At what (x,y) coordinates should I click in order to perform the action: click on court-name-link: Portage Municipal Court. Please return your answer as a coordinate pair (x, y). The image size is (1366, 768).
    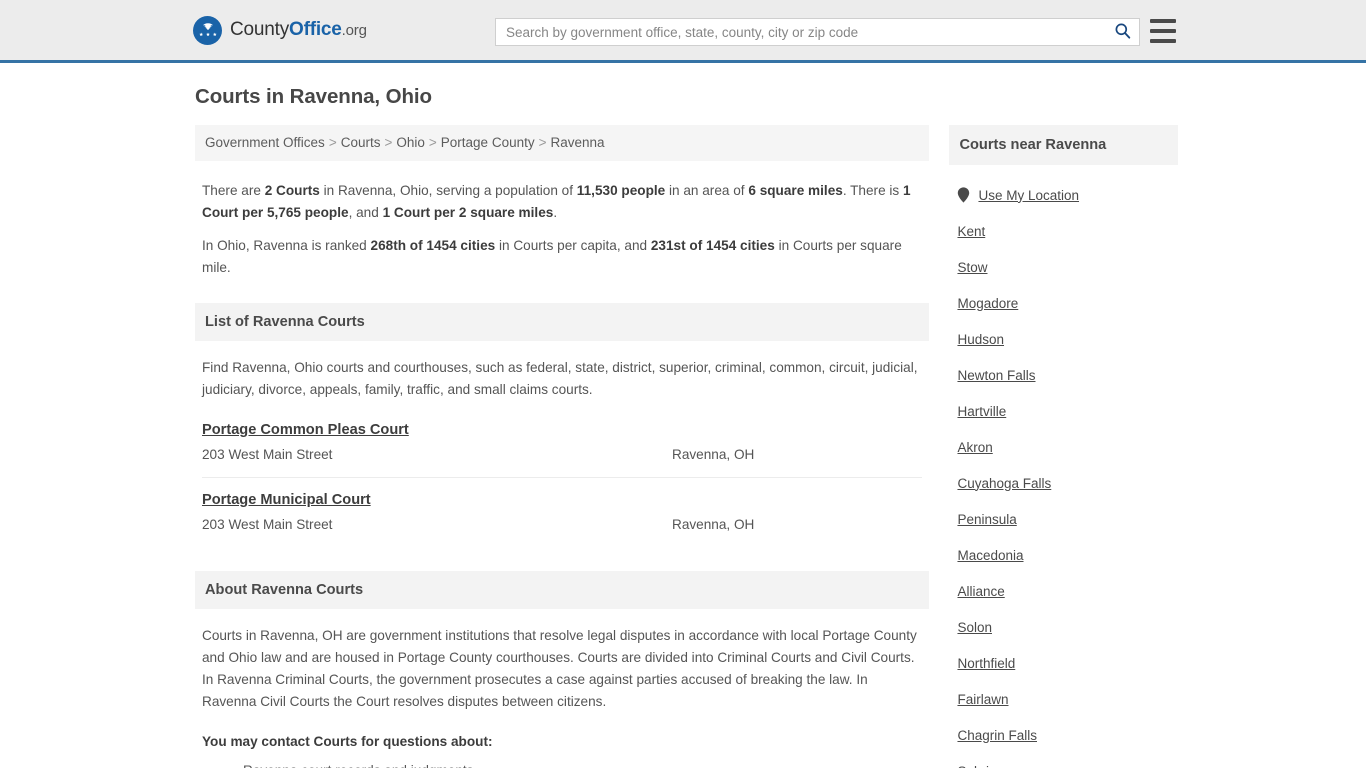
    Looking at the image, I should click on (286, 500).